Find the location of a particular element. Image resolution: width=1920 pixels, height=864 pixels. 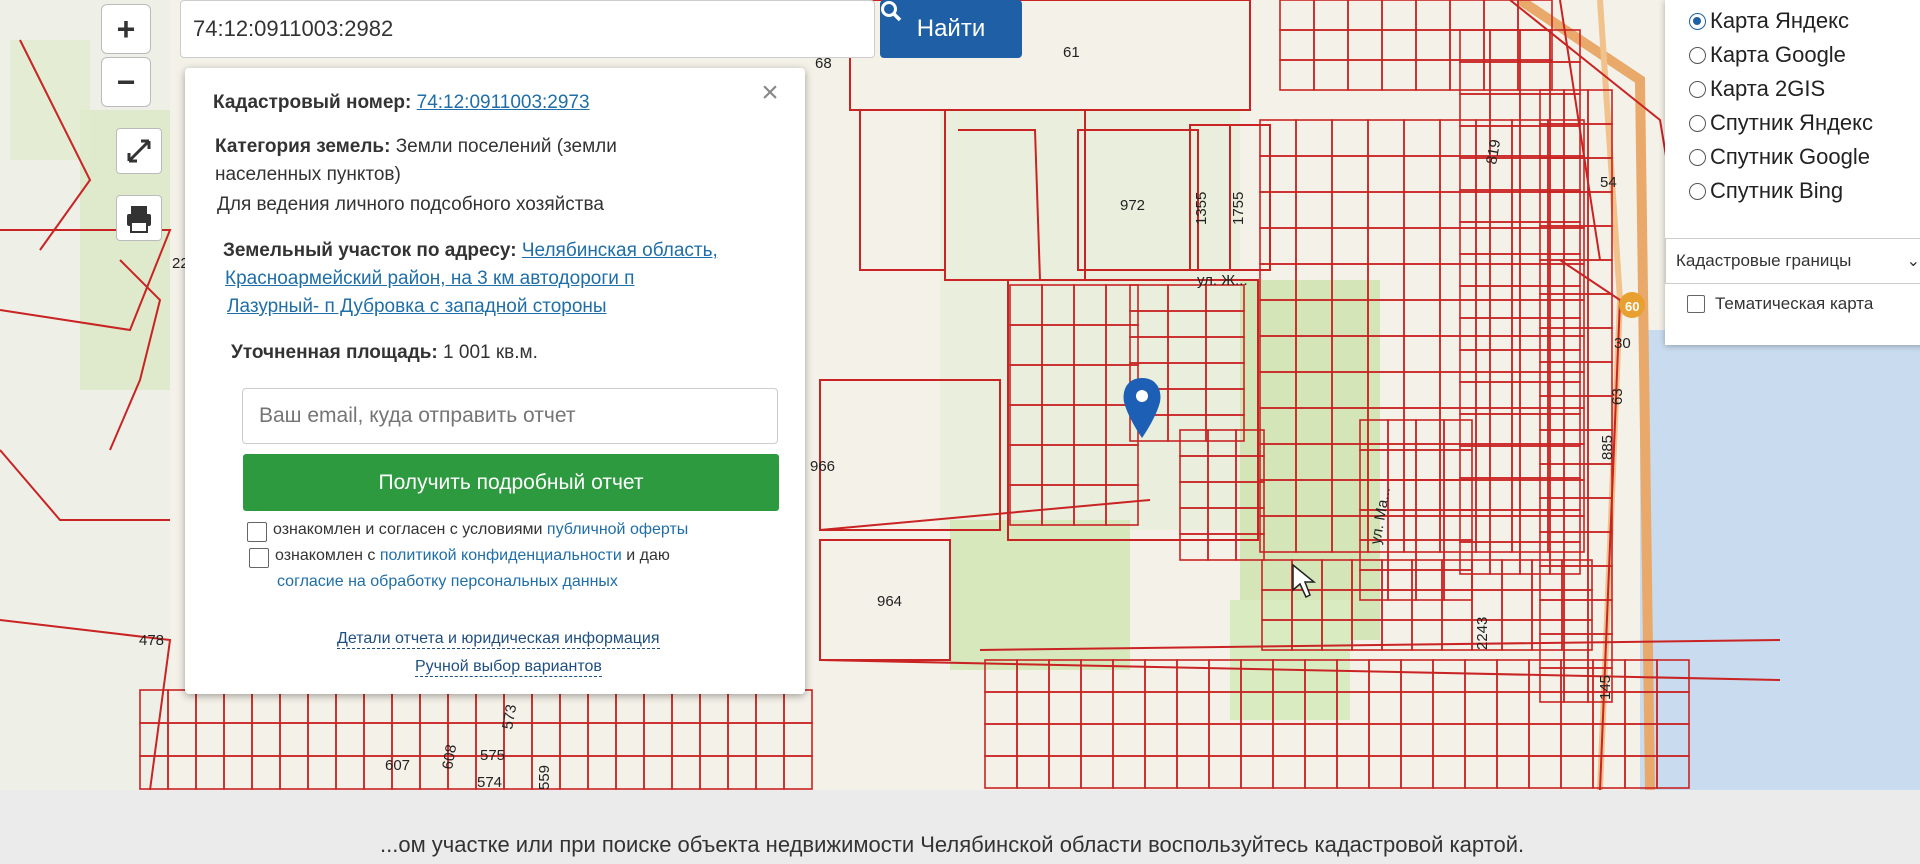

cadastral-layer-select: Кадастровые границы ⌄ is located at coordinates (1792, 261).